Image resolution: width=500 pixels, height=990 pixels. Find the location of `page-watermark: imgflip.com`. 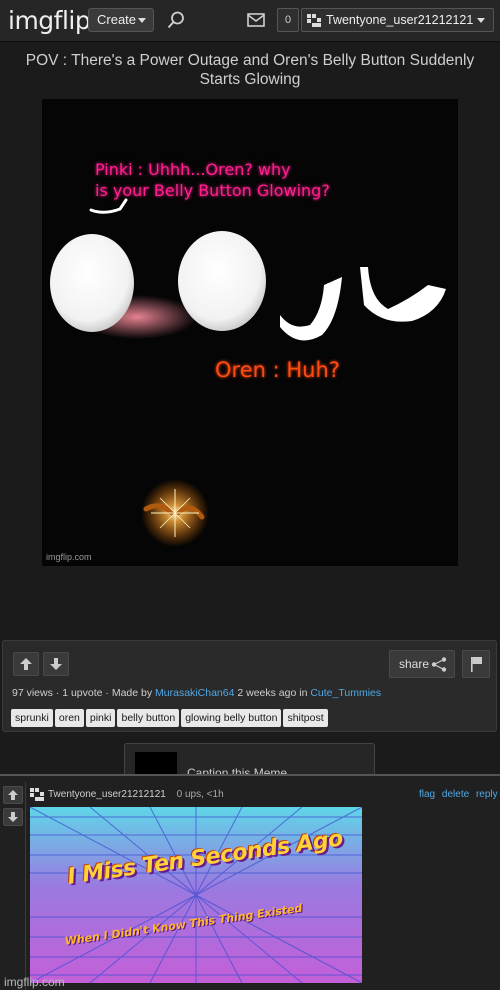

page-watermark: imgflip.com is located at coordinates (34, 982).